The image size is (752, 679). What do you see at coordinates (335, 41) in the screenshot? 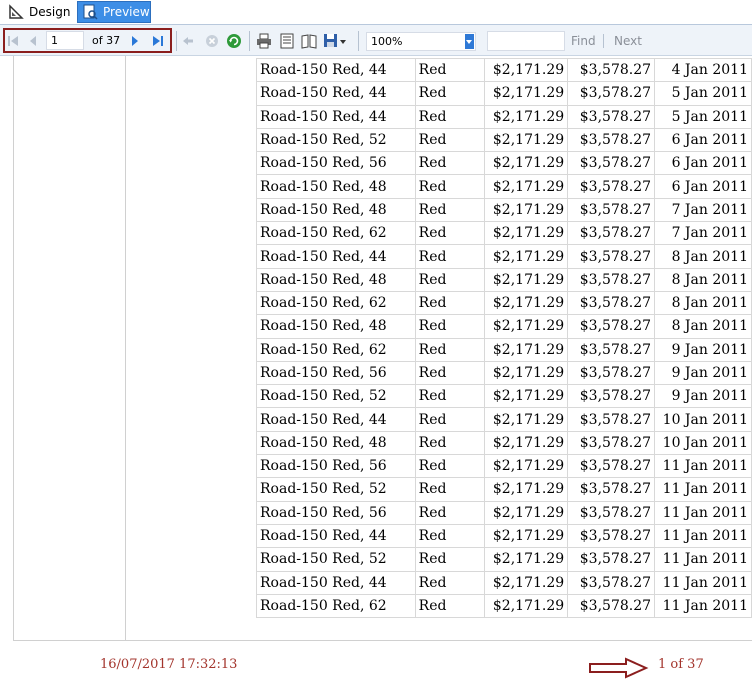
I see `export-icon` at bounding box center [335, 41].